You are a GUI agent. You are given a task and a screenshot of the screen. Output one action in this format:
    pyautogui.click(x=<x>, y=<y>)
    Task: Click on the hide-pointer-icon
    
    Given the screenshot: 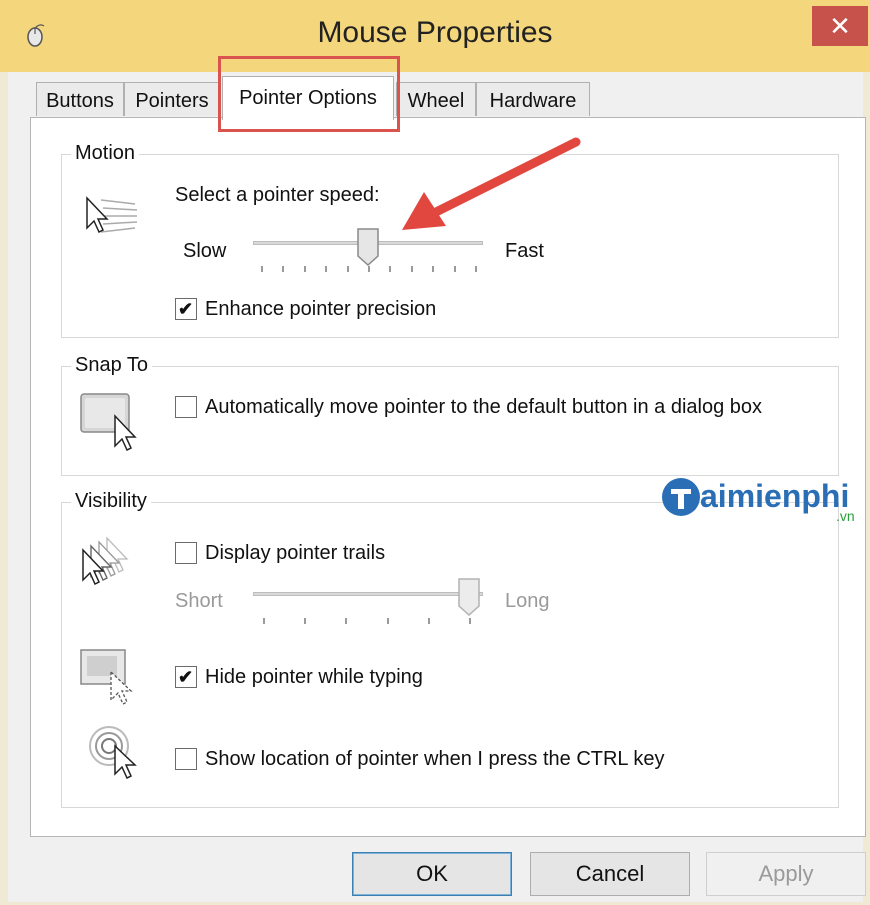 What is the action you would take?
    pyautogui.click(x=106, y=677)
    